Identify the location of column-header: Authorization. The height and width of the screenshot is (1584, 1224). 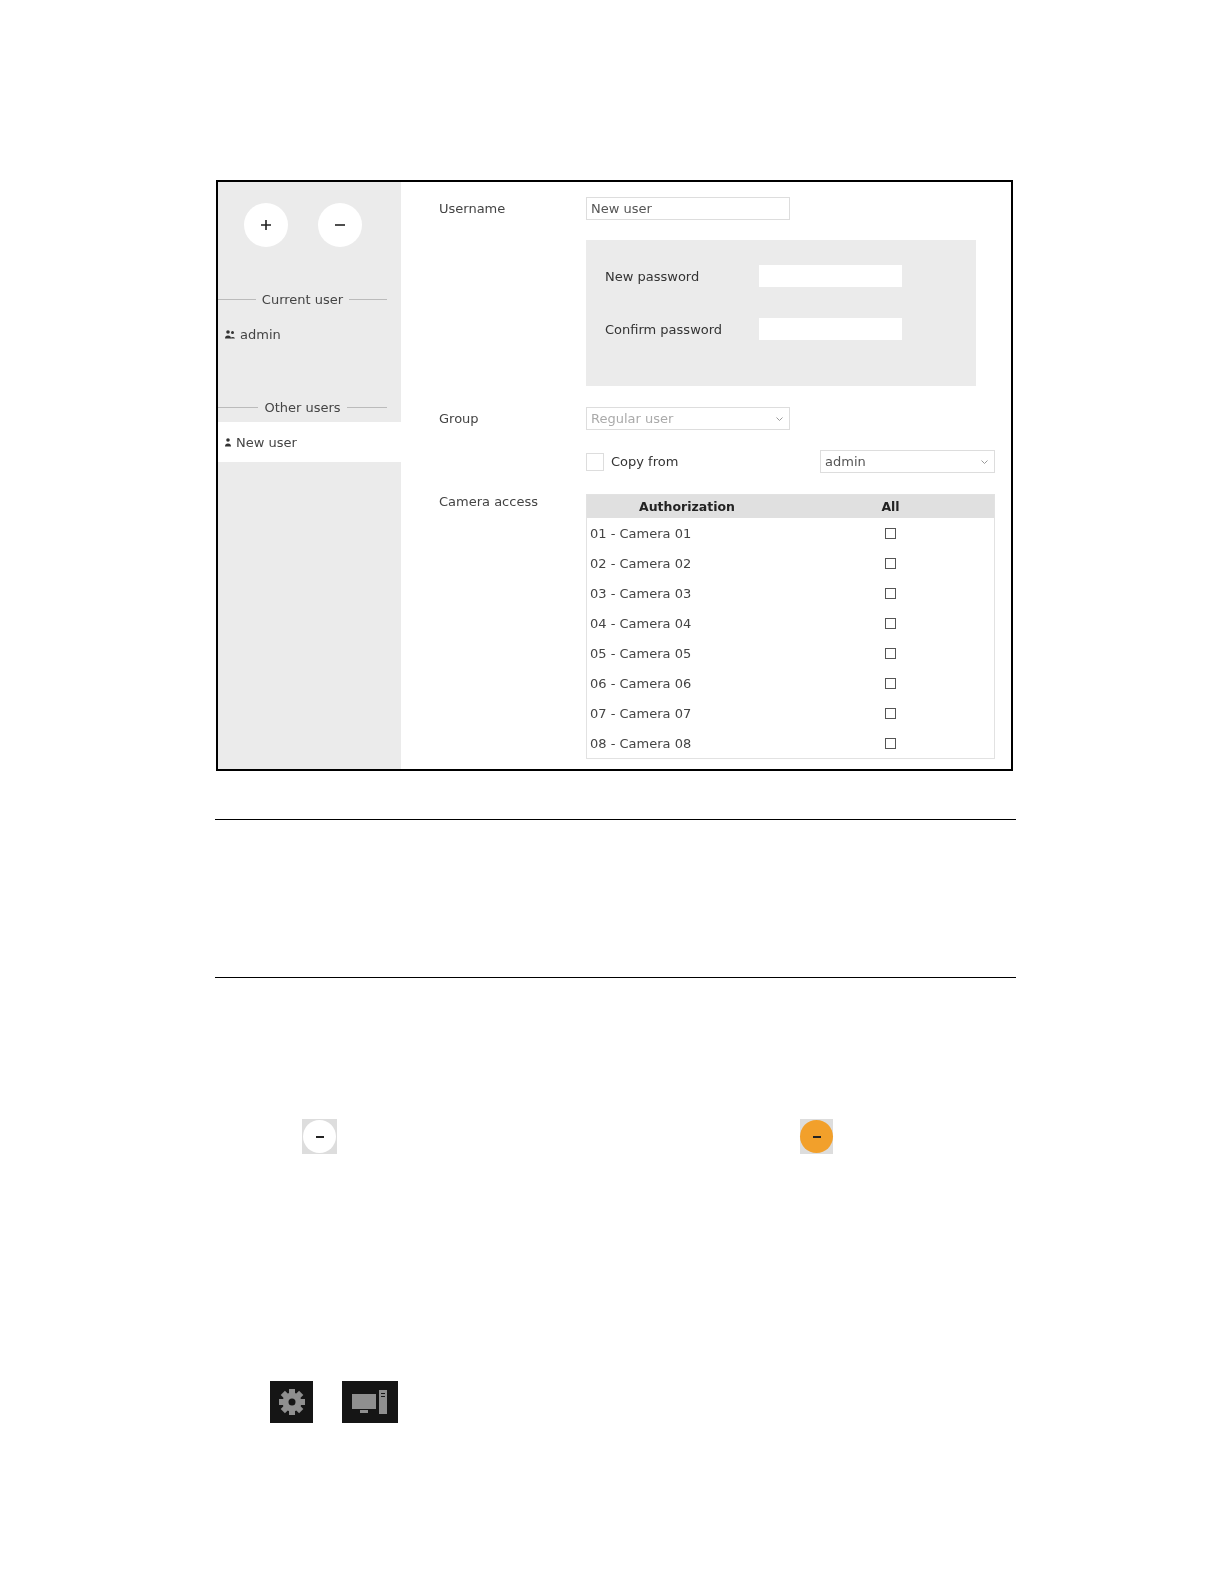
(687, 506).